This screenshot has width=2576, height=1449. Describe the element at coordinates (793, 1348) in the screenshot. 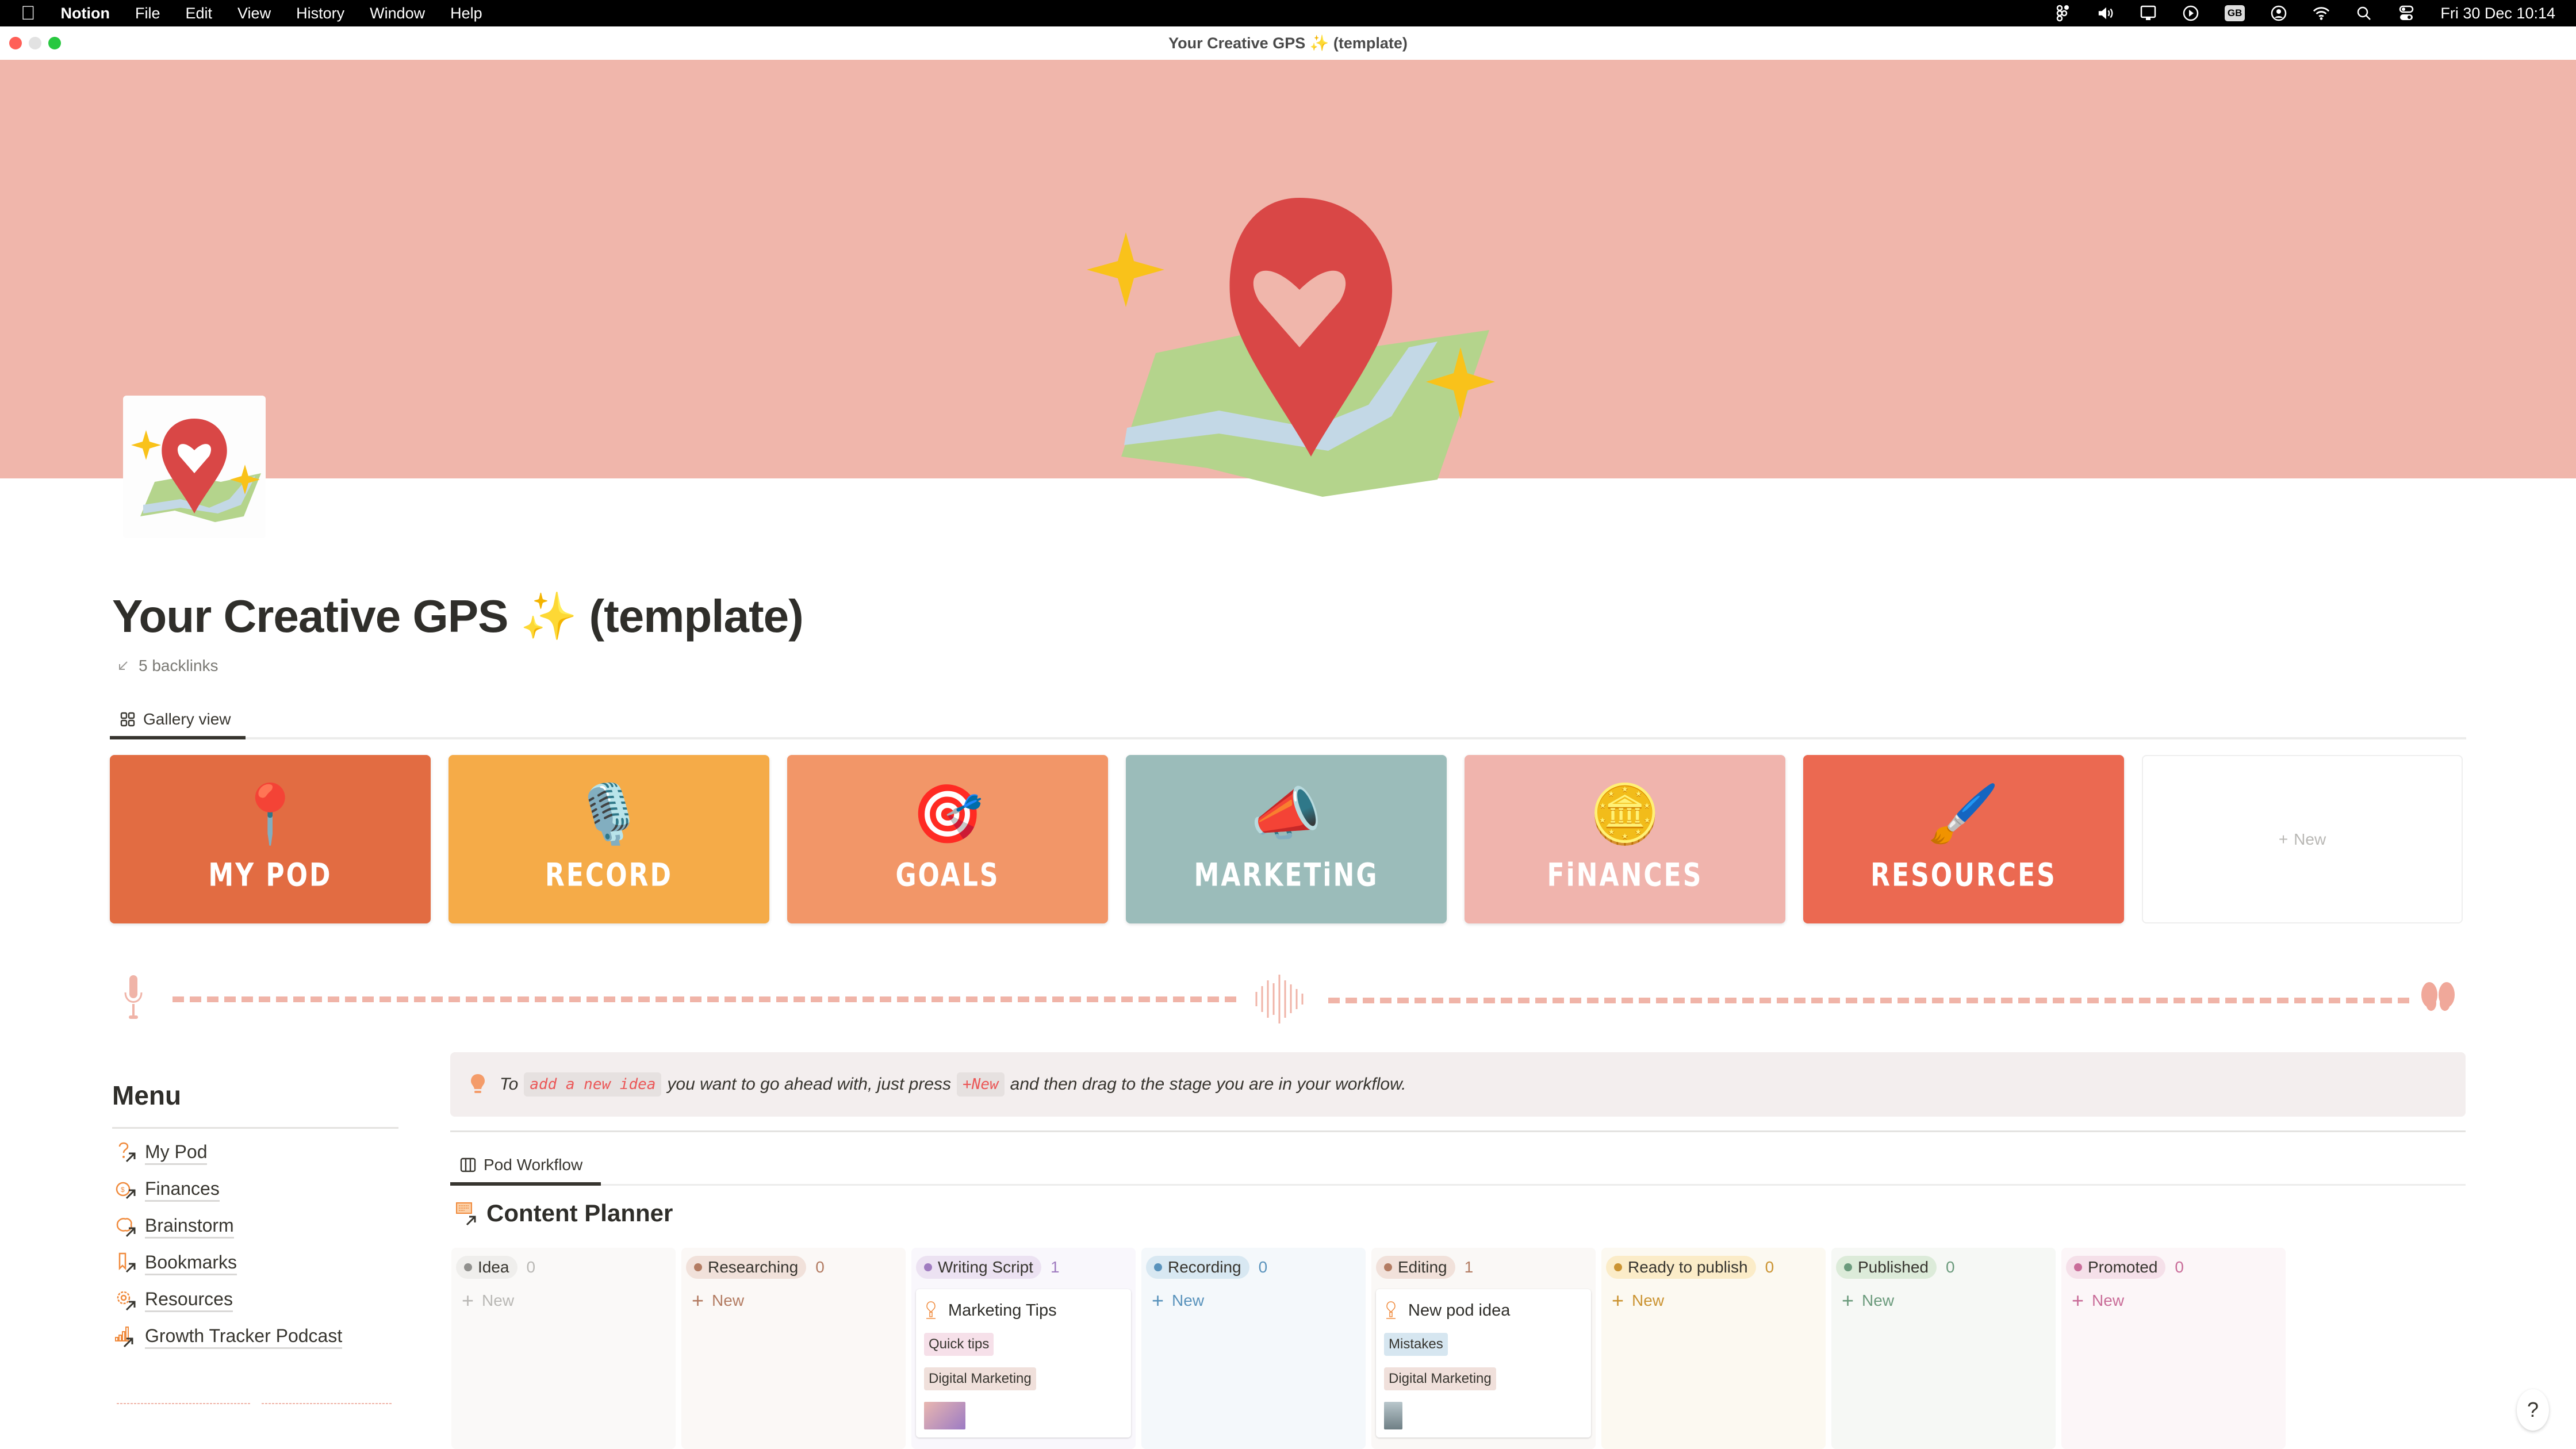

I see `board-column-researching: Researching 0 + New` at that location.